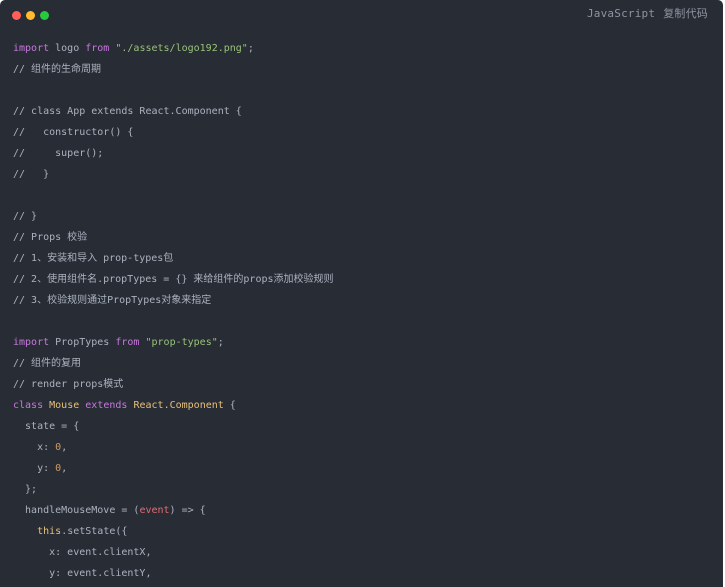  Describe the element at coordinates (109, 510) in the screenshot. I see `code-line: handleMouseMove = (event) => {` at that location.